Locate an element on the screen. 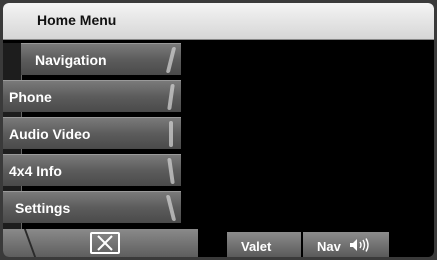 The height and width of the screenshot is (260, 437). footer-divider is located at coordinates (30, 243).